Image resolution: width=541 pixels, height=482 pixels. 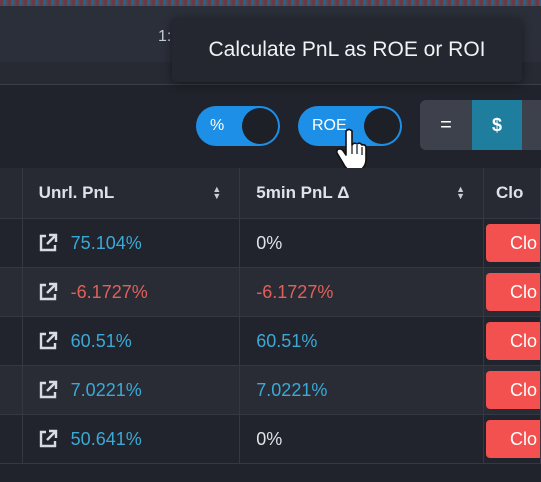 I want to click on table-header-row: Unrl. PnL ▲ ▼ 5min PnL Δ ▲ ▼ Clo, so click(x=270, y=193).